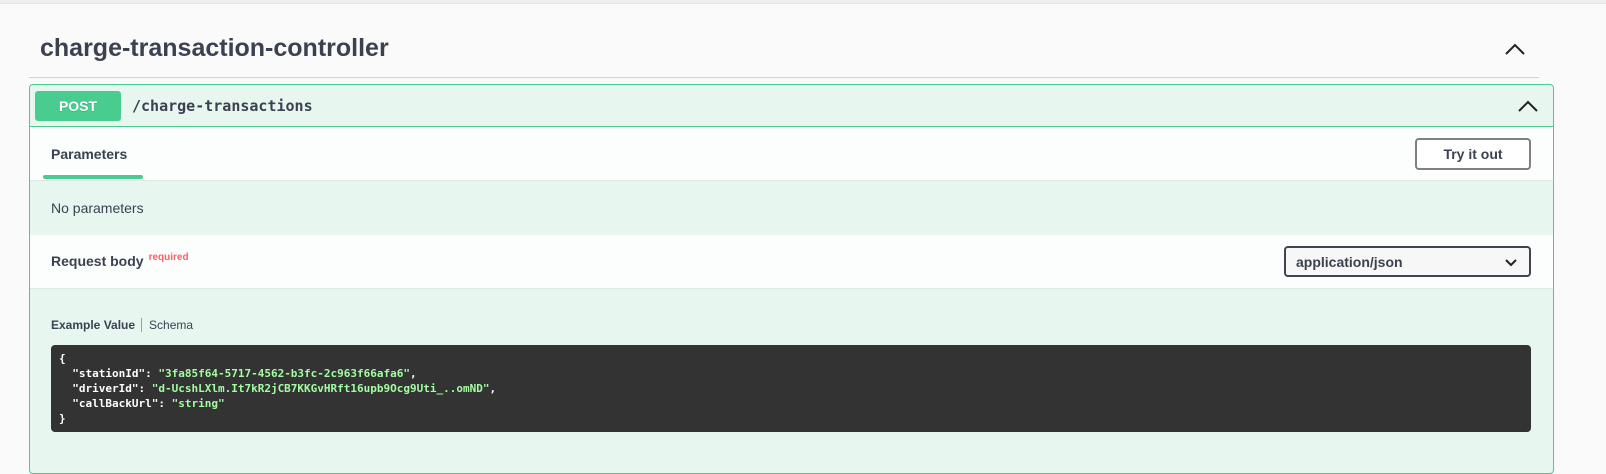 This screenshot has width=1606, height=474. What do you see at coordinates (62, 418) in the screenshot?
I see `code-close-brace: }` at bounding box center [62, 418].